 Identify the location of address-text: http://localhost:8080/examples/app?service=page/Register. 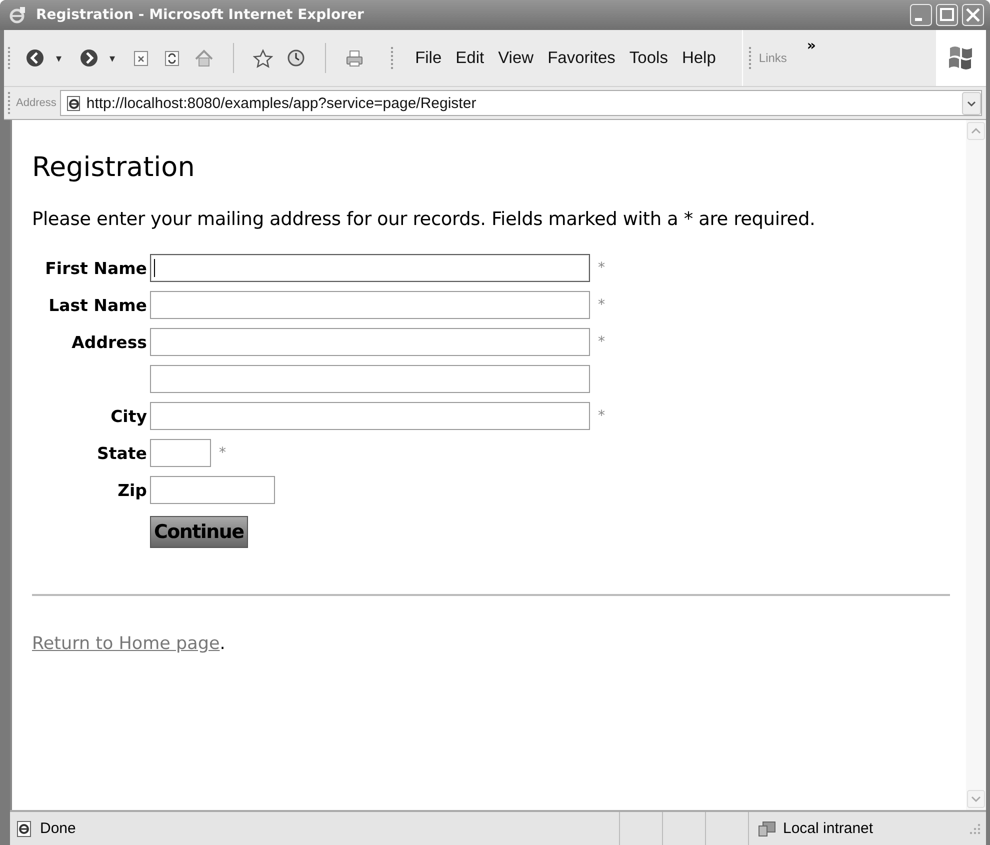
(281, 103).